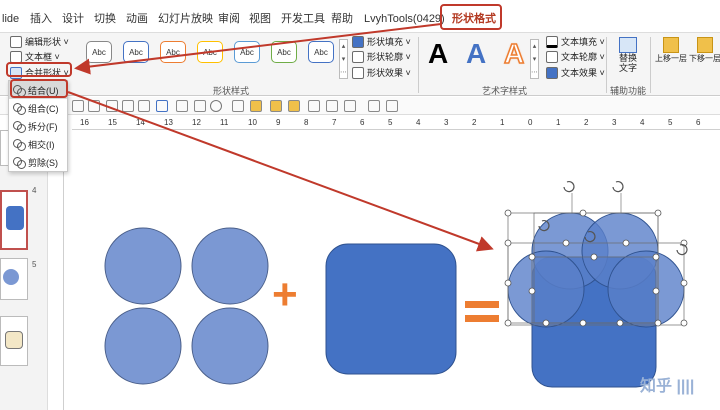 This screenshot has width=720, height=410. Describe the element at coordinates (342, 19) in the screenshot. I see `tab-help: 帮助` at that location.